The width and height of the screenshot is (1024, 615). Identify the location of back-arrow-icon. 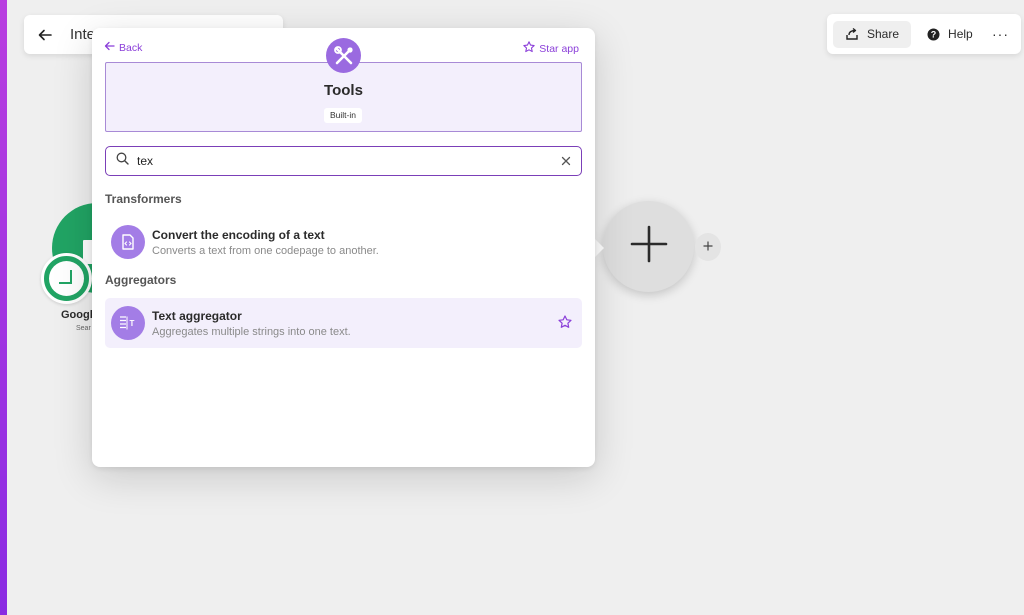
(45, 35).